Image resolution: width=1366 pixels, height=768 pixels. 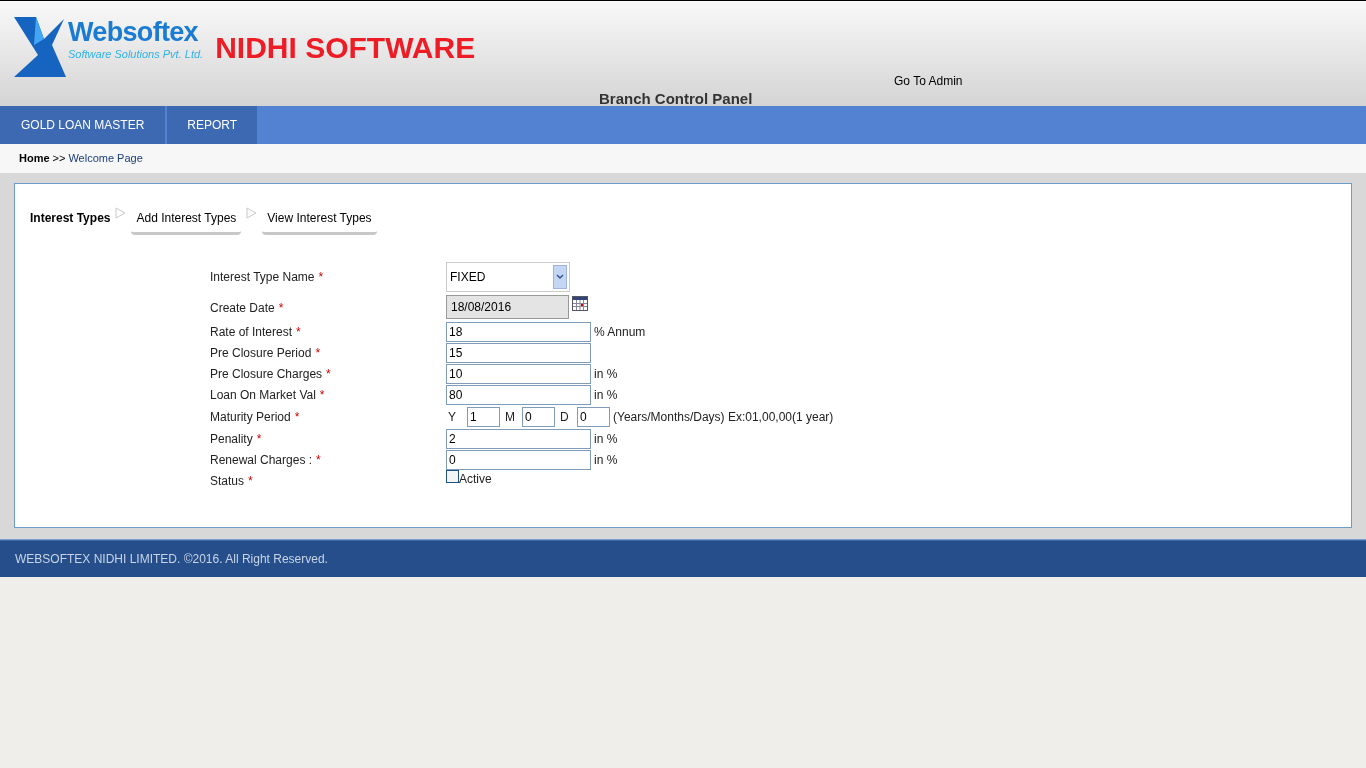 What do you see at coordinates (507, 307) in the screenshot?
I see `date-field: 18/08/2016` at bounding box center [507, 307].